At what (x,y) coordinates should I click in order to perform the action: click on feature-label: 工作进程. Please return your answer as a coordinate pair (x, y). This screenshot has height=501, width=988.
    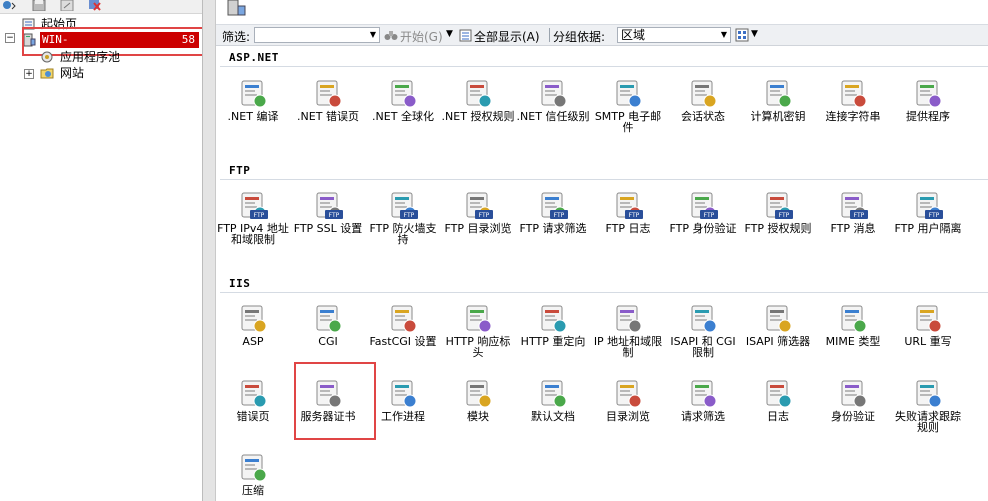
    Looking at the image, I should click on (403, 416).